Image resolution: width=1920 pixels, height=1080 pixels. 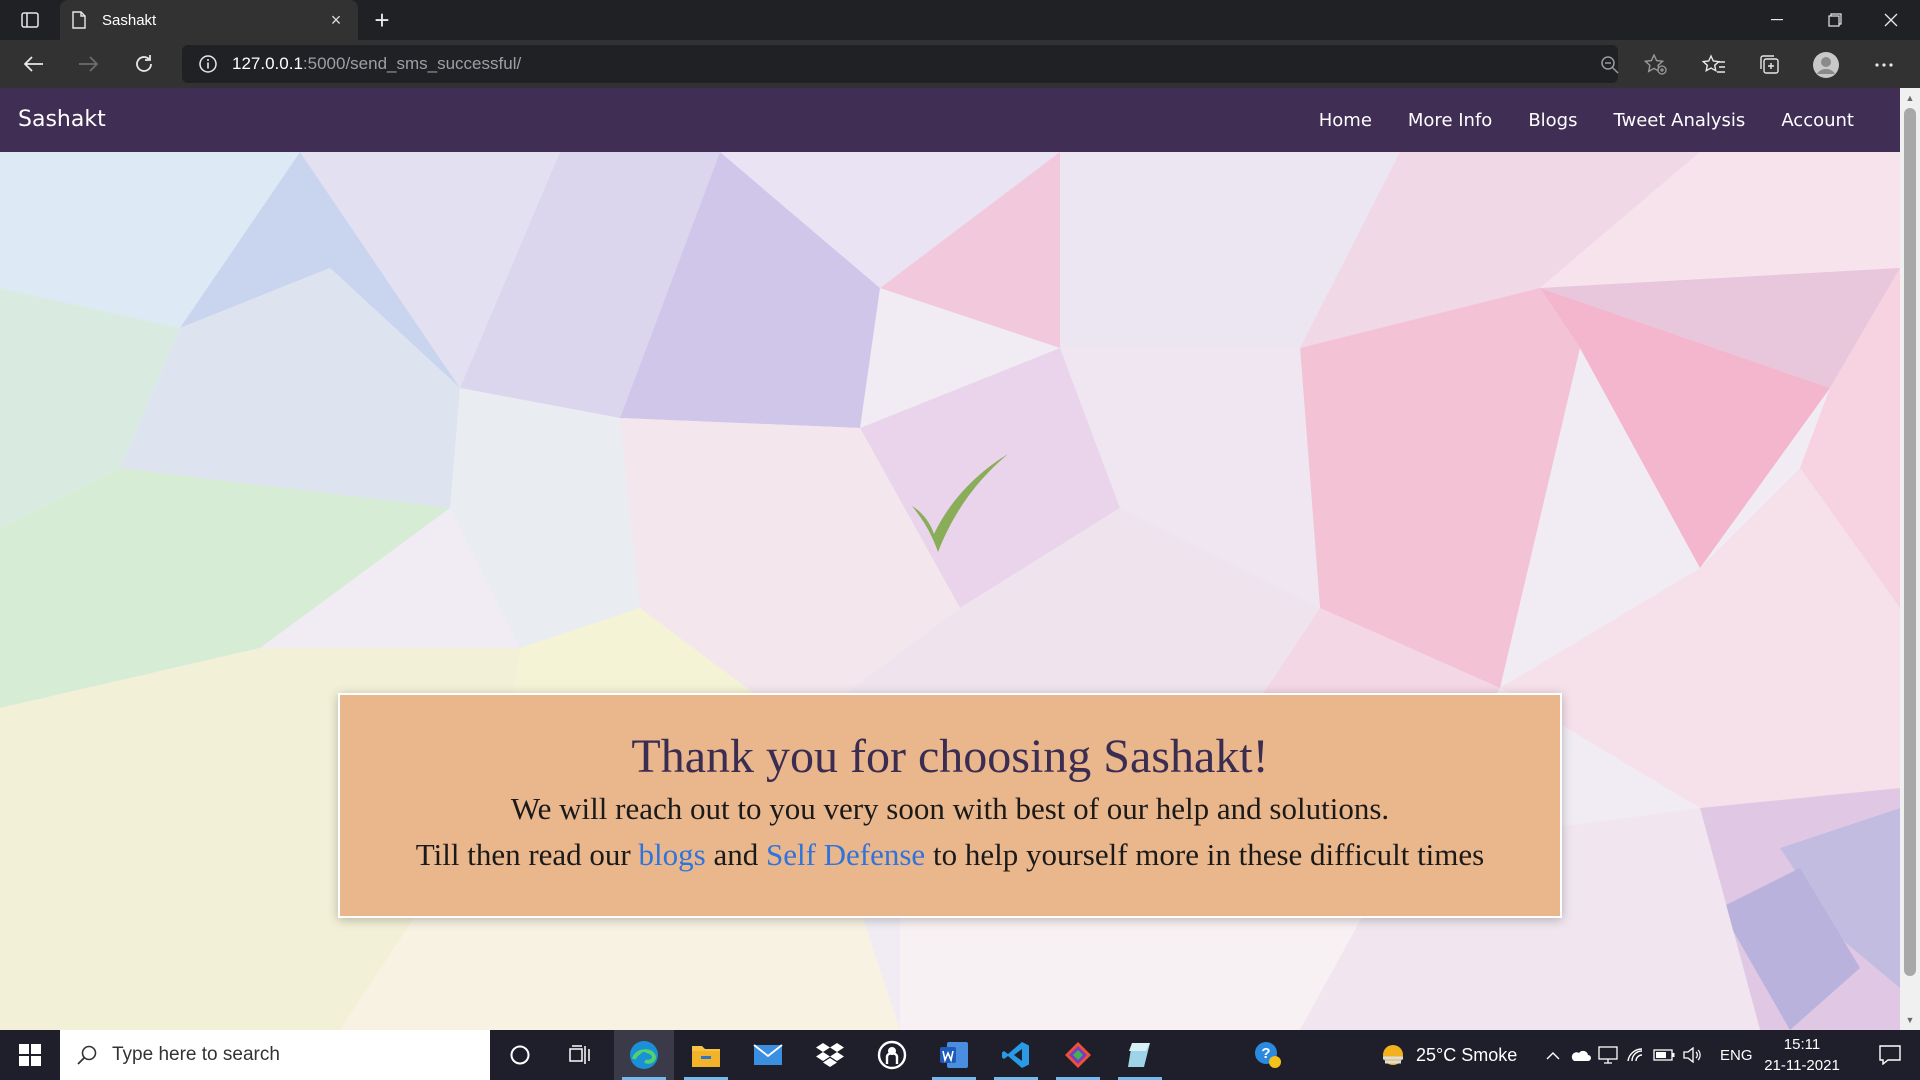 I want to click on github-desktop-icon, so click(x=892, y=1055).